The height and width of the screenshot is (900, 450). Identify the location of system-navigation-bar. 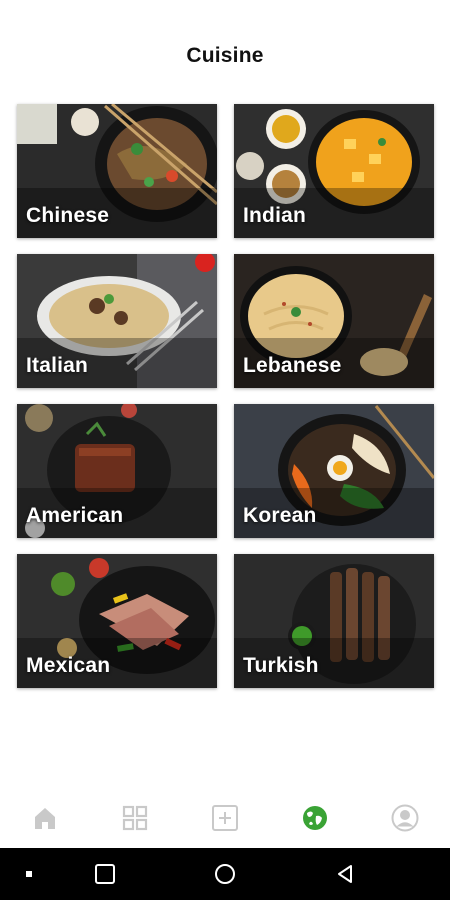
(225, 874).